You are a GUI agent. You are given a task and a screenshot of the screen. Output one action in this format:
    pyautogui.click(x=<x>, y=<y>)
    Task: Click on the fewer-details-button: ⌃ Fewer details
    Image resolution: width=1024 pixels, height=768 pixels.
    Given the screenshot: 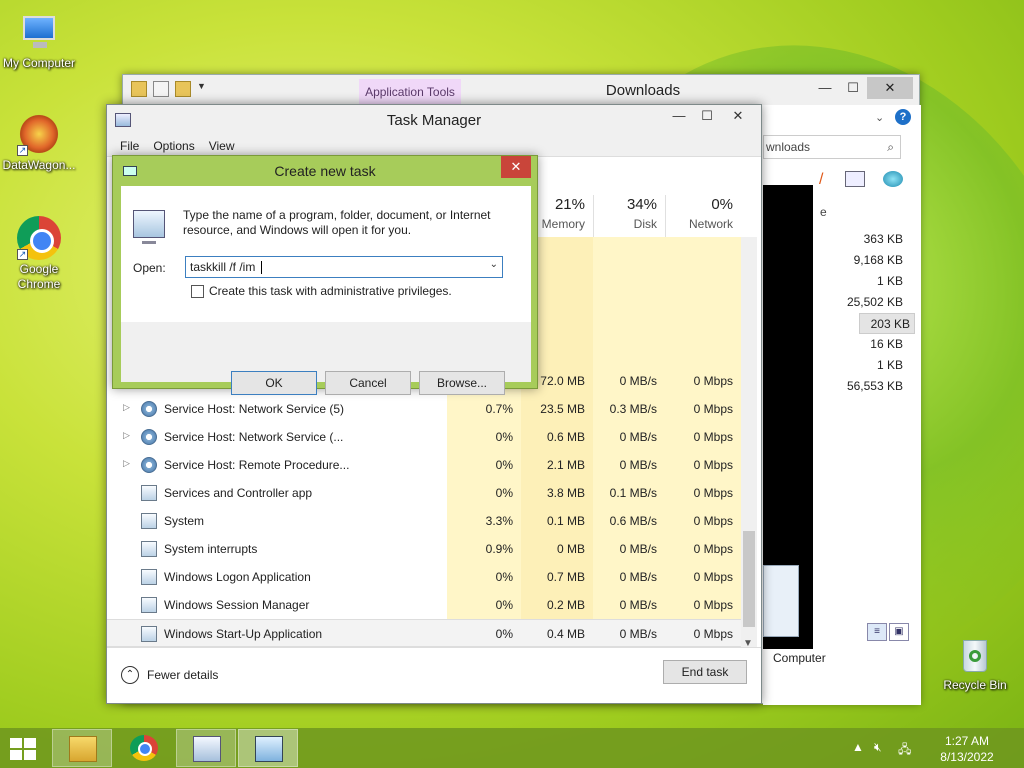 What is the action you would take?
    pyautogui.click(x=169, y=675)
    